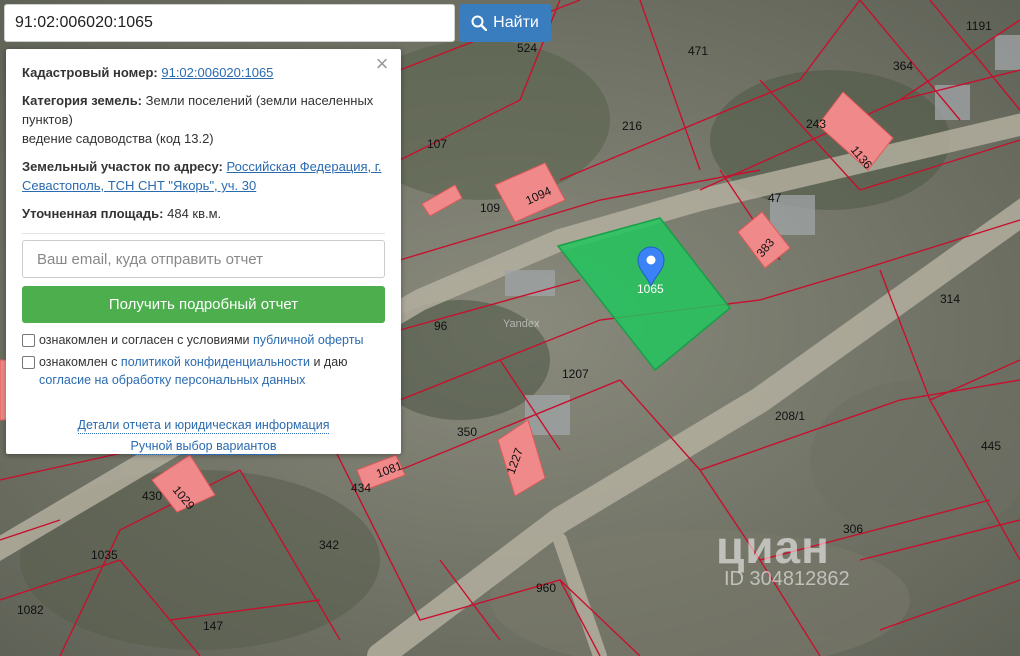  Describe the element at coordinates (575, 374) in the screenshot. I see `parcel-label: 1207` at that location.